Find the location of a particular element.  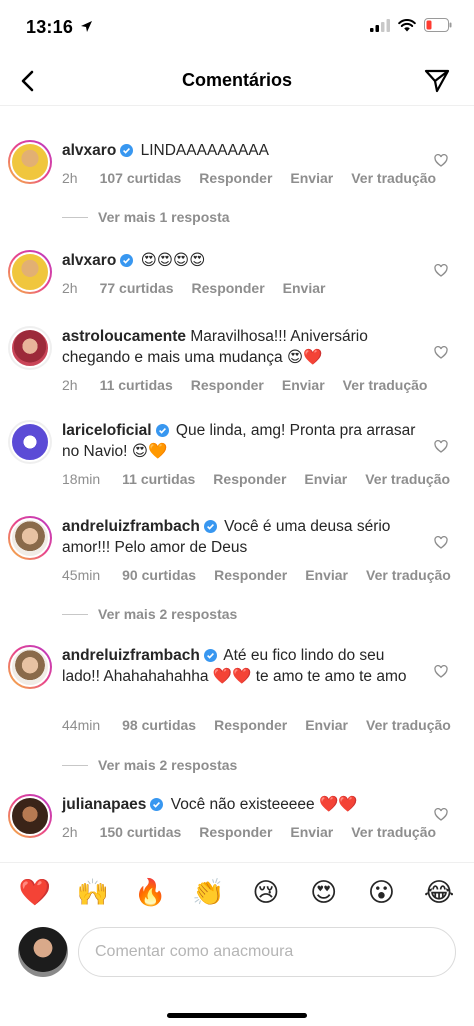

header: Comentários is located at coordinates (237, 81).